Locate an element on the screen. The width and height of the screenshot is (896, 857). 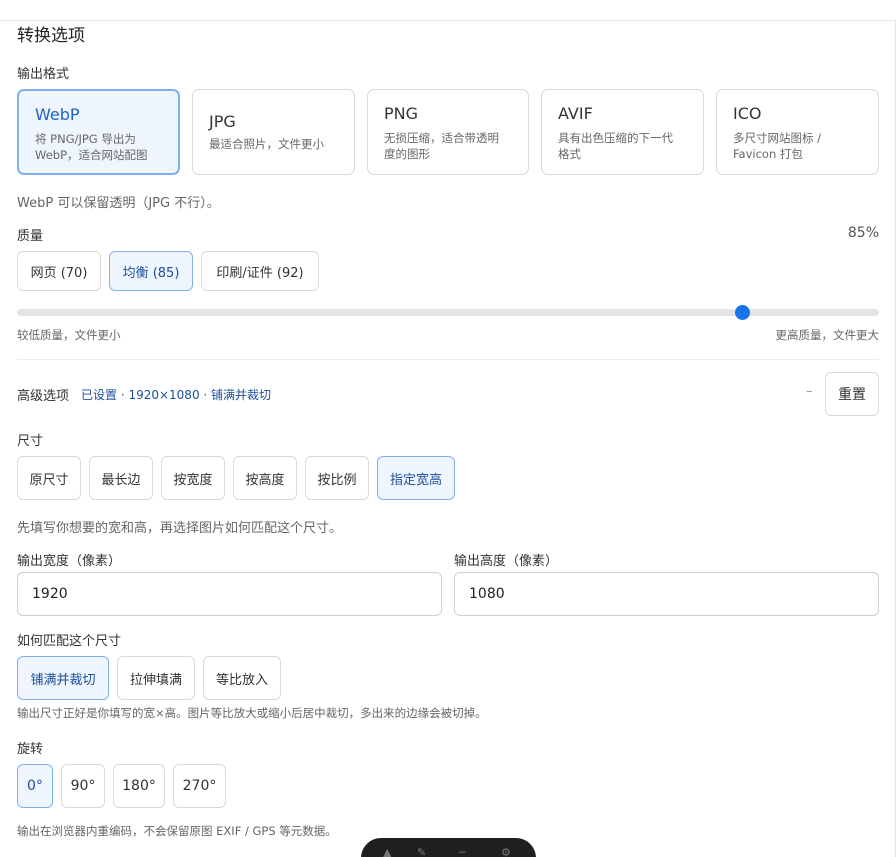
advanced-summary: 已设置 · 1920×1080 · 铺满并裁切 is located at coordinates (176, 395).